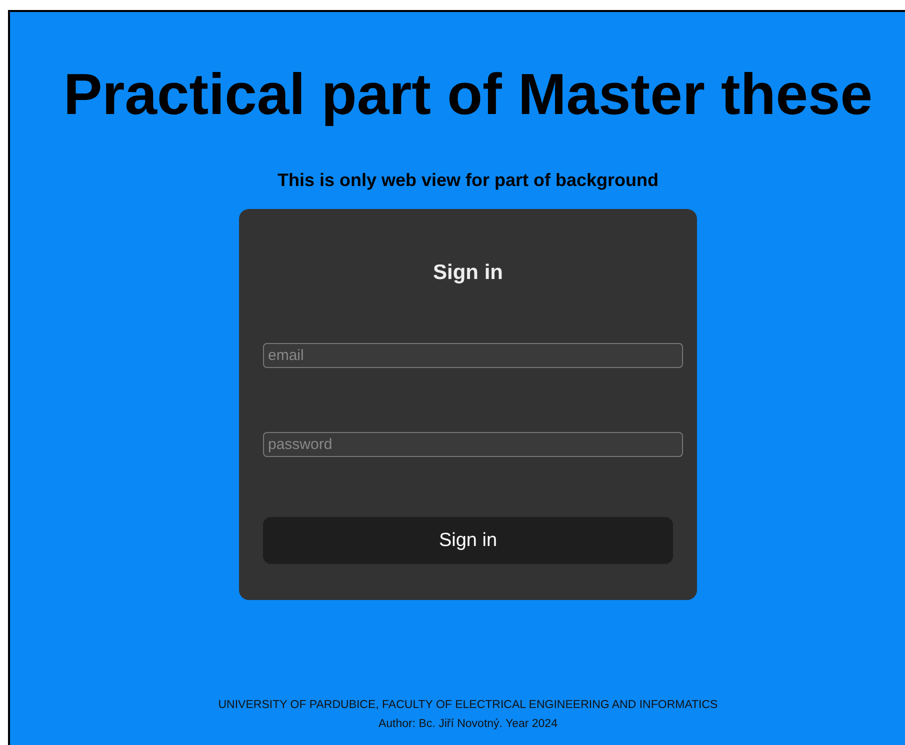 The height and width of the screenshot is (745, 905). Describe the element at coordinates (468, 540) in the screenshot. I see `sign-in-button: Sign in` at that location.